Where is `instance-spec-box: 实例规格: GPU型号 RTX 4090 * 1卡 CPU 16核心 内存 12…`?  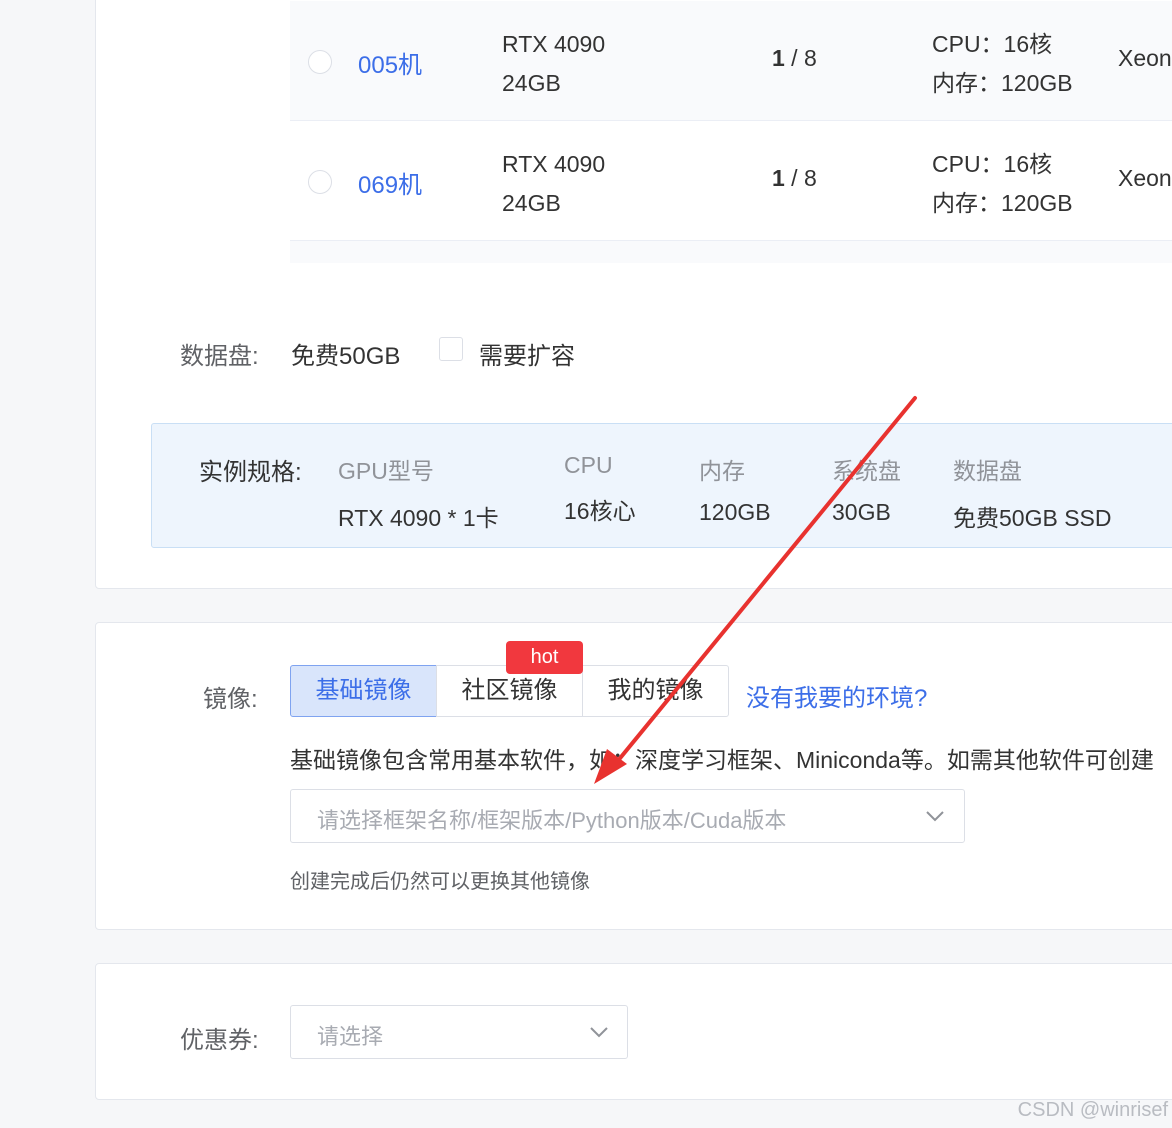 instance-spec-box: 实例规格: GPU型号 RTX 4090 * 1卡 CPU 16核心 内存 12… is located at coordinates (661, 485).